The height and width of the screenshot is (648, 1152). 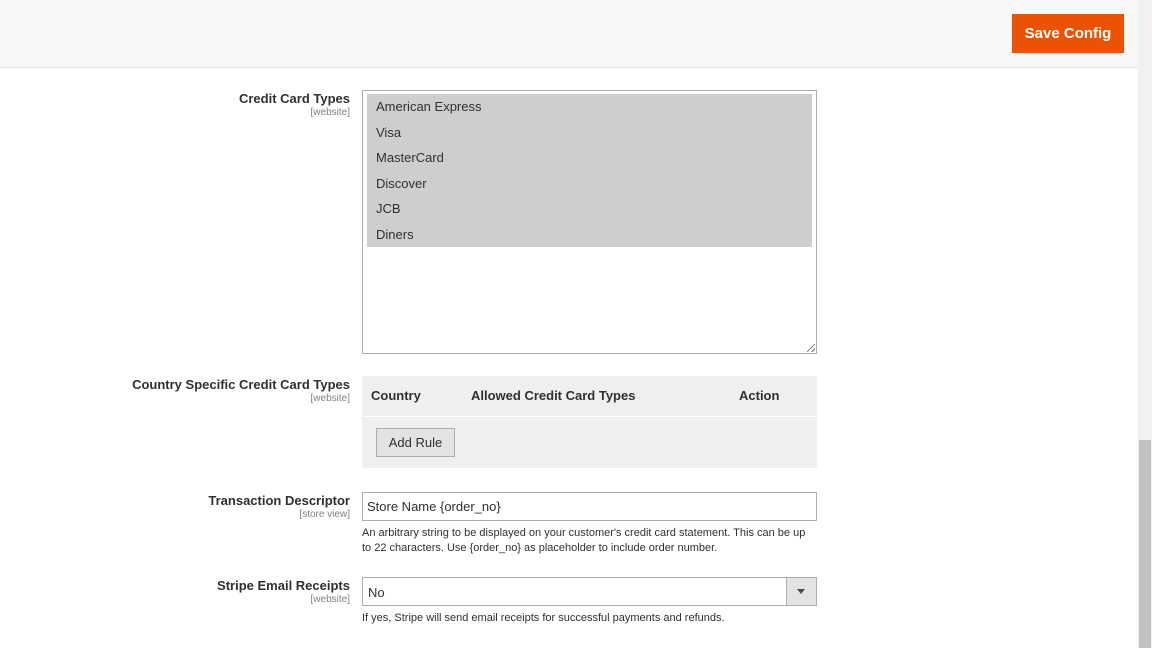 What do you see at coordinates (759, 395) in the screenshot?
I see `column-action: Action` at bounding box center [759, 395].